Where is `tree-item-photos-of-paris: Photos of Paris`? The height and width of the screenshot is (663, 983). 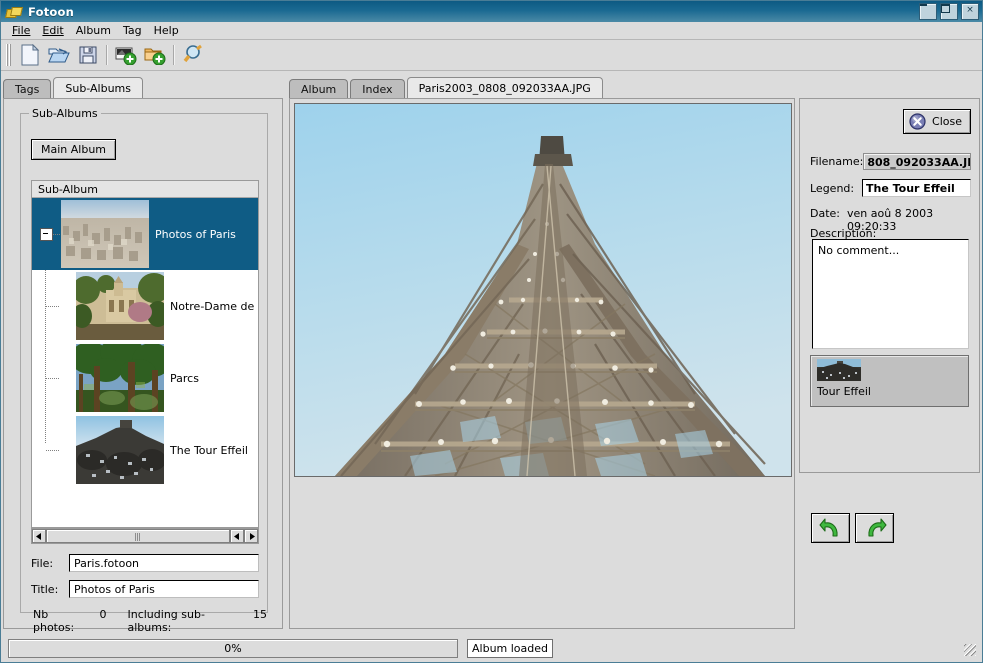
tree-item-photos-of-paris: Photos of Paris is located at coordinates (145, 234).